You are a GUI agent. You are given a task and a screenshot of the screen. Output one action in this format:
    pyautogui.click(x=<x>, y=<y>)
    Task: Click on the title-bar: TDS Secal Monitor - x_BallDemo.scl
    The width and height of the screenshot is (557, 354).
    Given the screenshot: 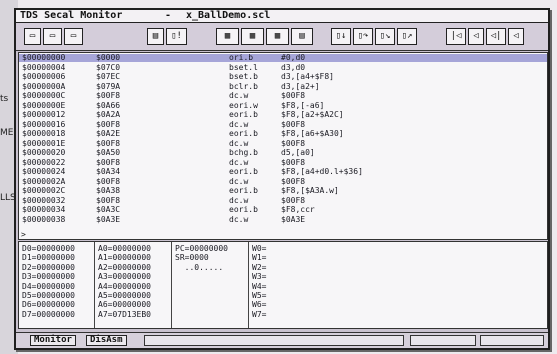 What is the action you would take?
    pyautogui.click(x=282, y=16)
    